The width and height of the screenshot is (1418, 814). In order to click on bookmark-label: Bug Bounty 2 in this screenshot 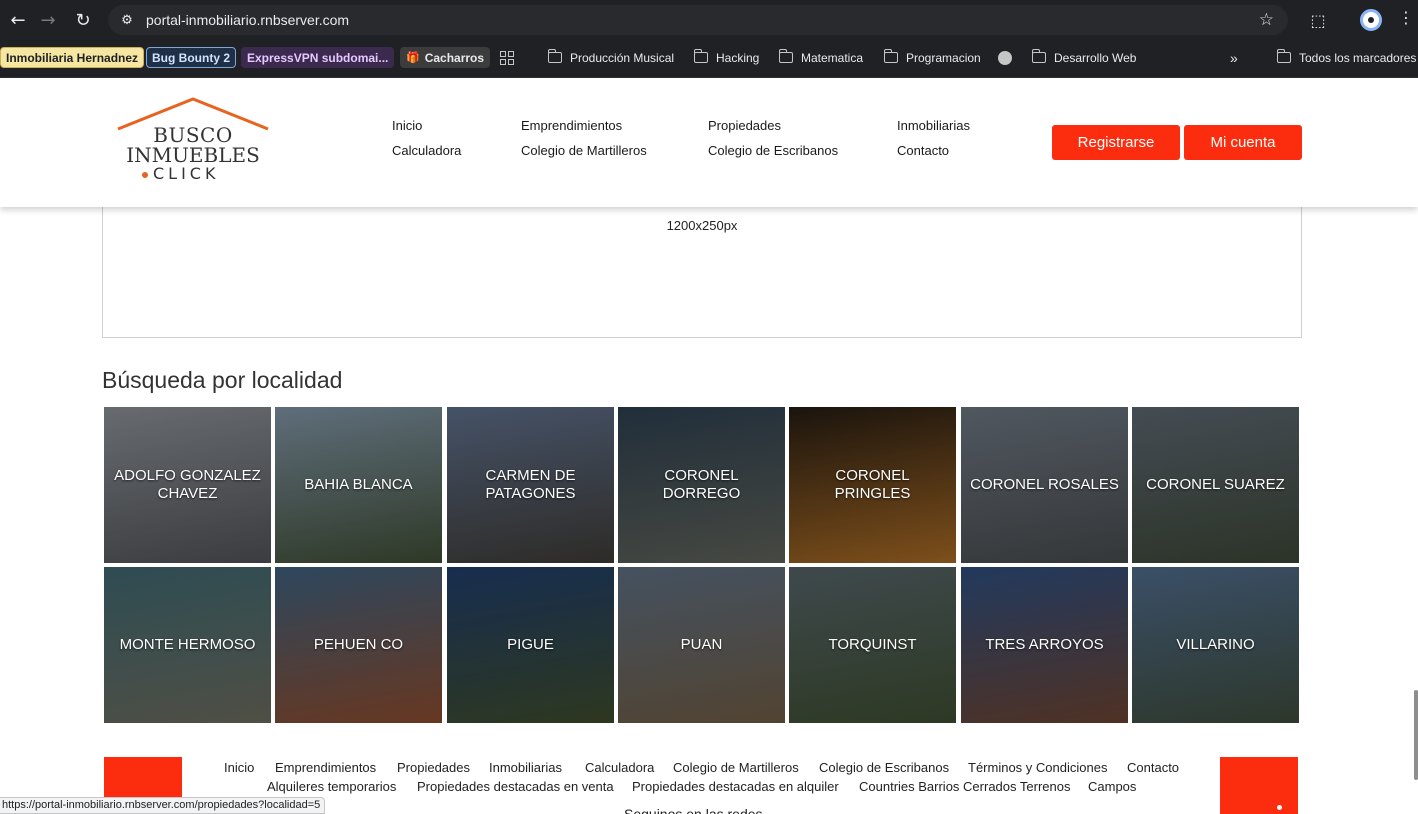, I will do `click(191, 57)`.